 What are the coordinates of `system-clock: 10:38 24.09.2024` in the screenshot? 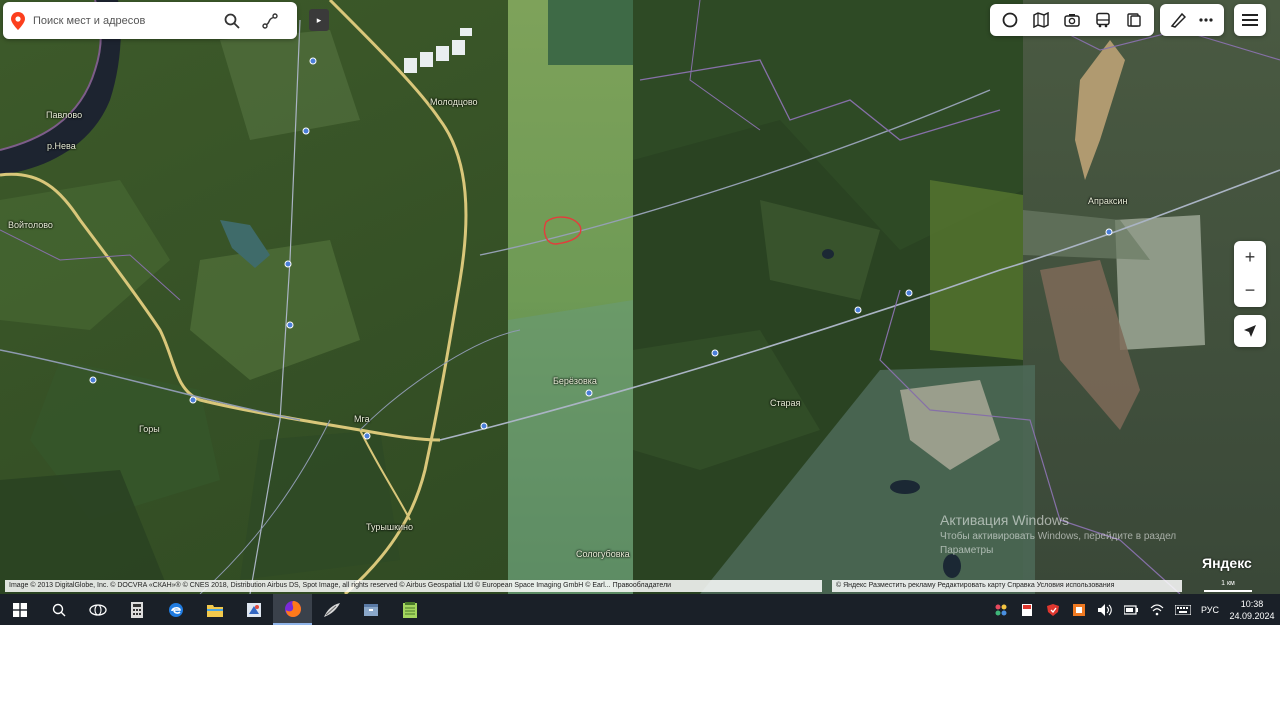 It's located at (1252, 610).